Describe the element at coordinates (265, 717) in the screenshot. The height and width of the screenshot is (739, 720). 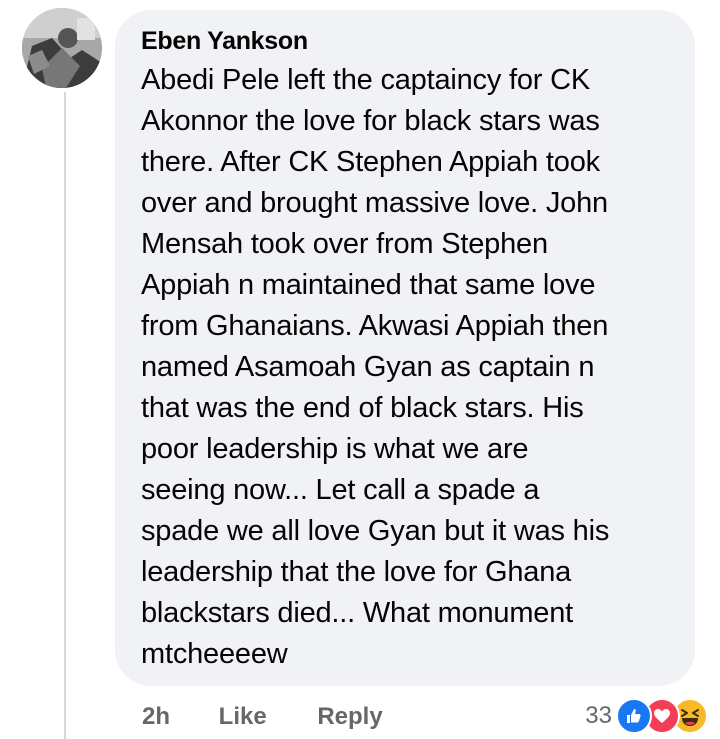
I see `like-button: Like` at that location.